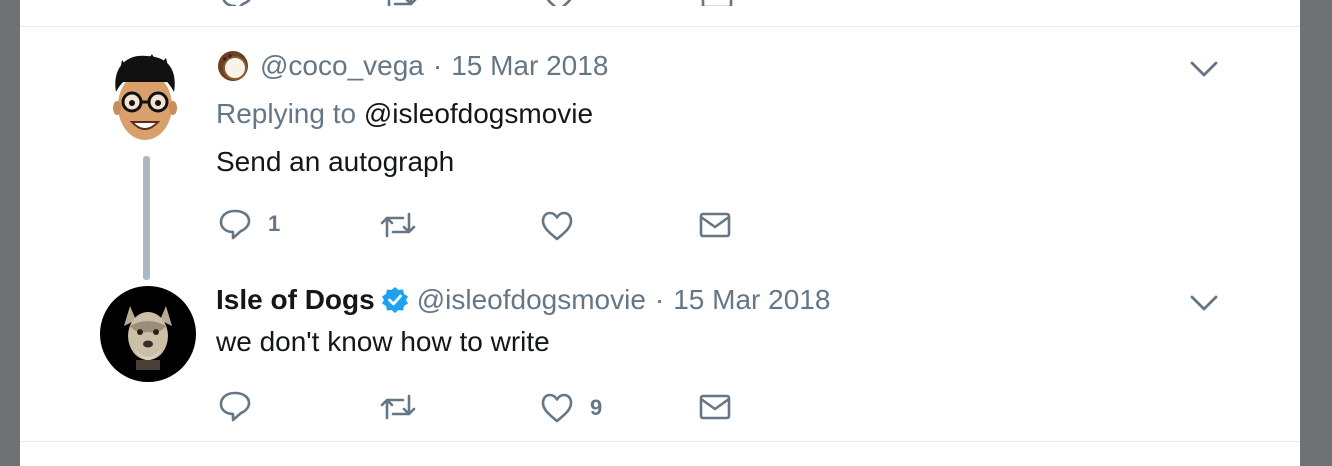 This screenshot has height=466, width=1332. I want to click on bottom-divider, so click(660, 441).